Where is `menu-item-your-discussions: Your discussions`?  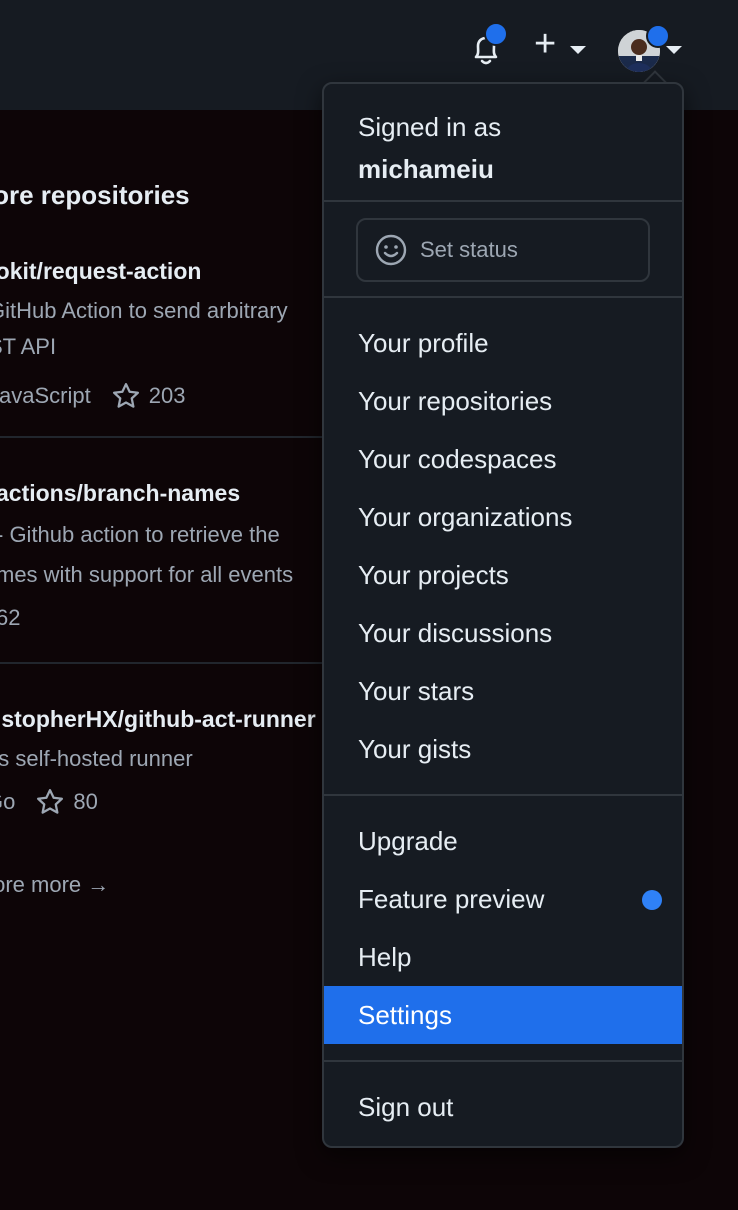 menu-item-your-discussions: Your discussions is located at coordinates (503, 633).